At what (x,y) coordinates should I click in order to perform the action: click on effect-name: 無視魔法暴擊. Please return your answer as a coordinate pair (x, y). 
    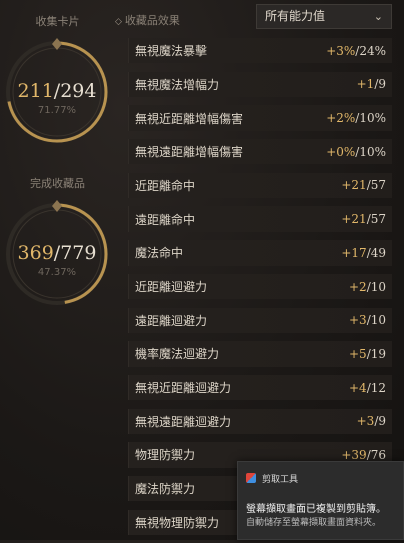
    Looking at the image, I should click on (171, 51).